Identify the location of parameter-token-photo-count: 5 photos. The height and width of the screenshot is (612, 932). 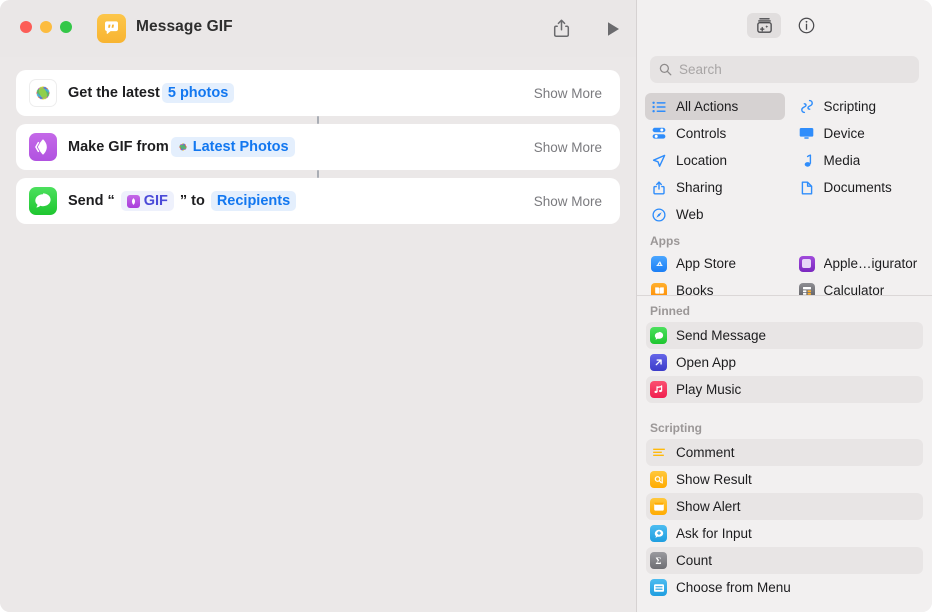
(198, 93).